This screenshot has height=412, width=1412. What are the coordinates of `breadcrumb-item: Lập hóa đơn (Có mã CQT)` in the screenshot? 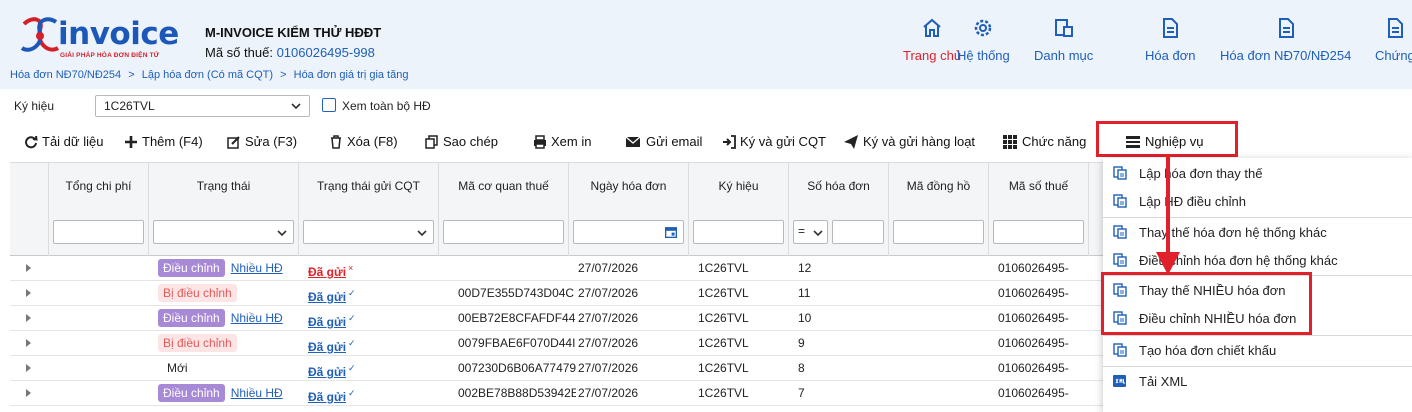 It's located at (207, 75).